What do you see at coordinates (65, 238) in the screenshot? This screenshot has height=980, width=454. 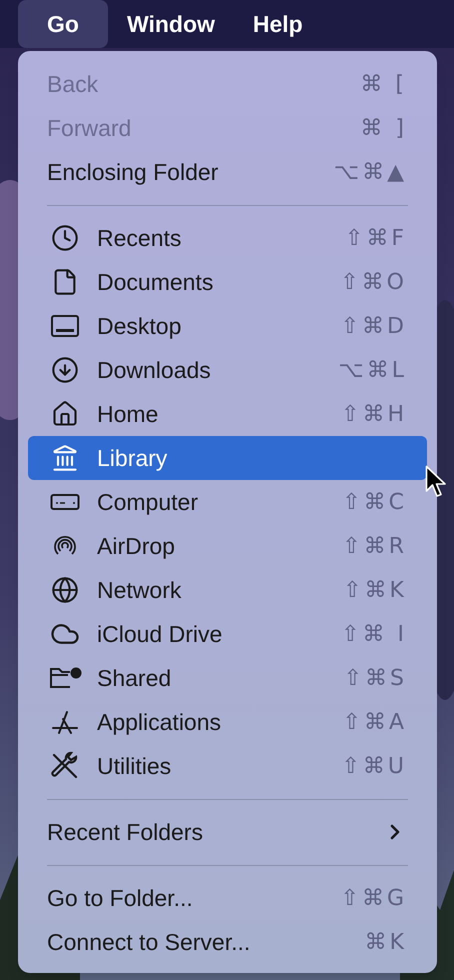 I see `clock-icon` at bounding box center [65, 238].